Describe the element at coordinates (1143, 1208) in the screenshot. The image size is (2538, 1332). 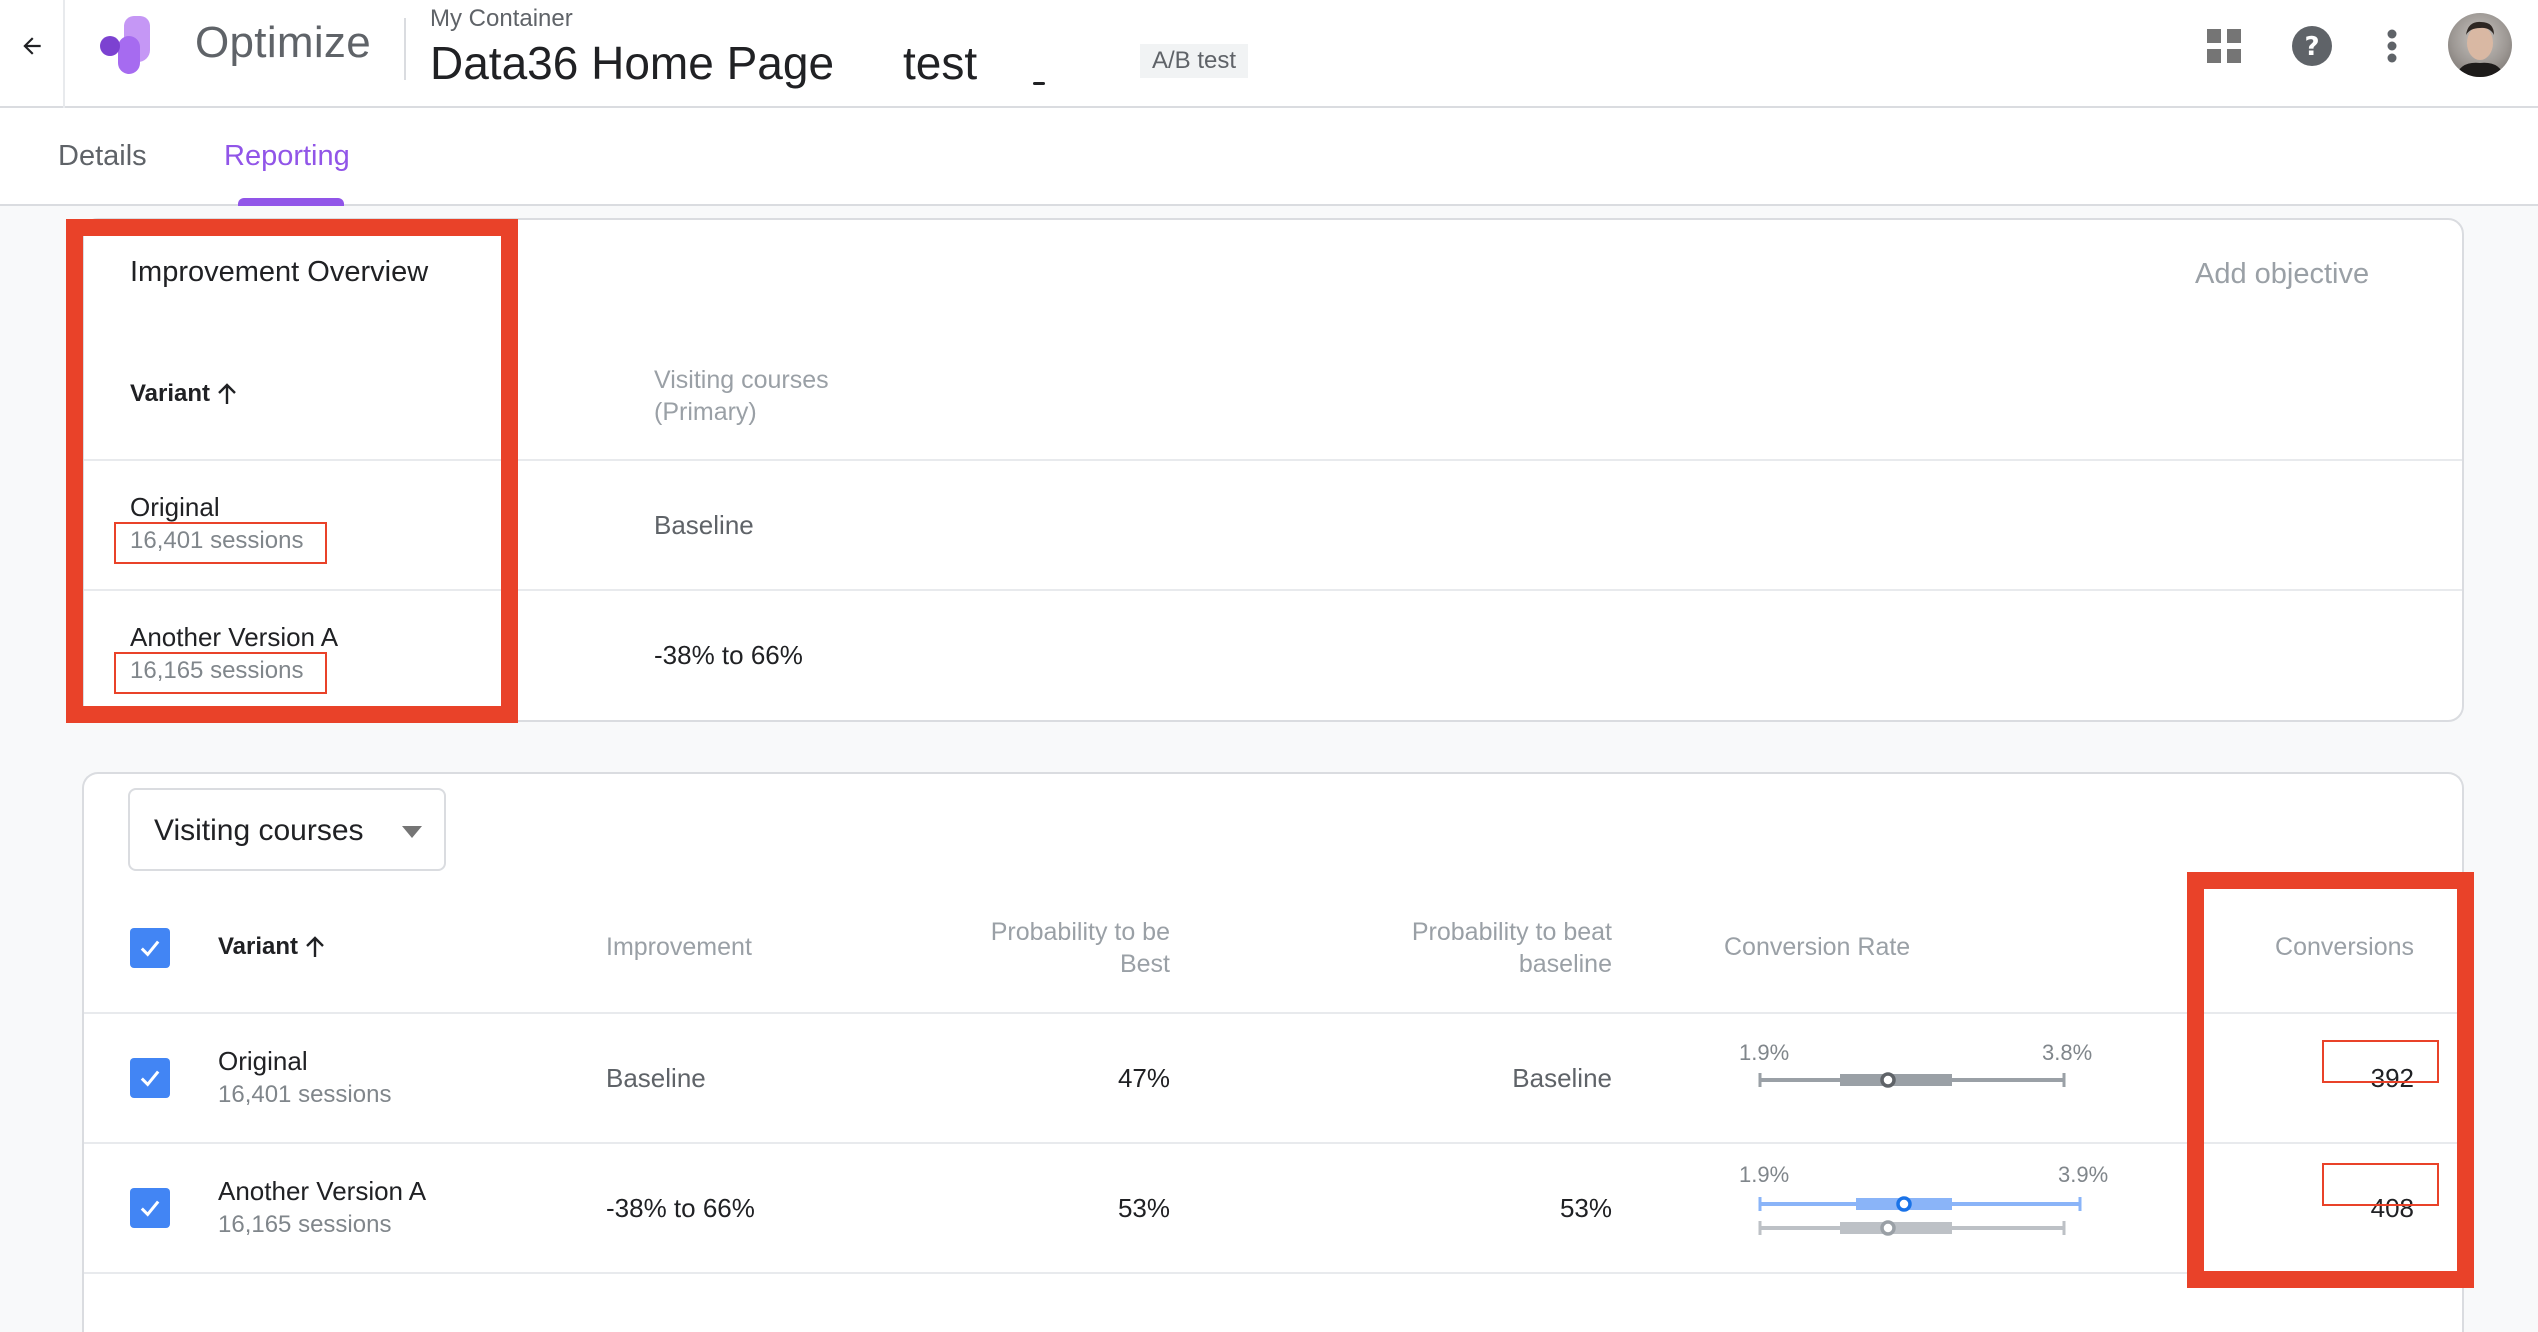
I see `prob-best-cell: 53%` at that location.